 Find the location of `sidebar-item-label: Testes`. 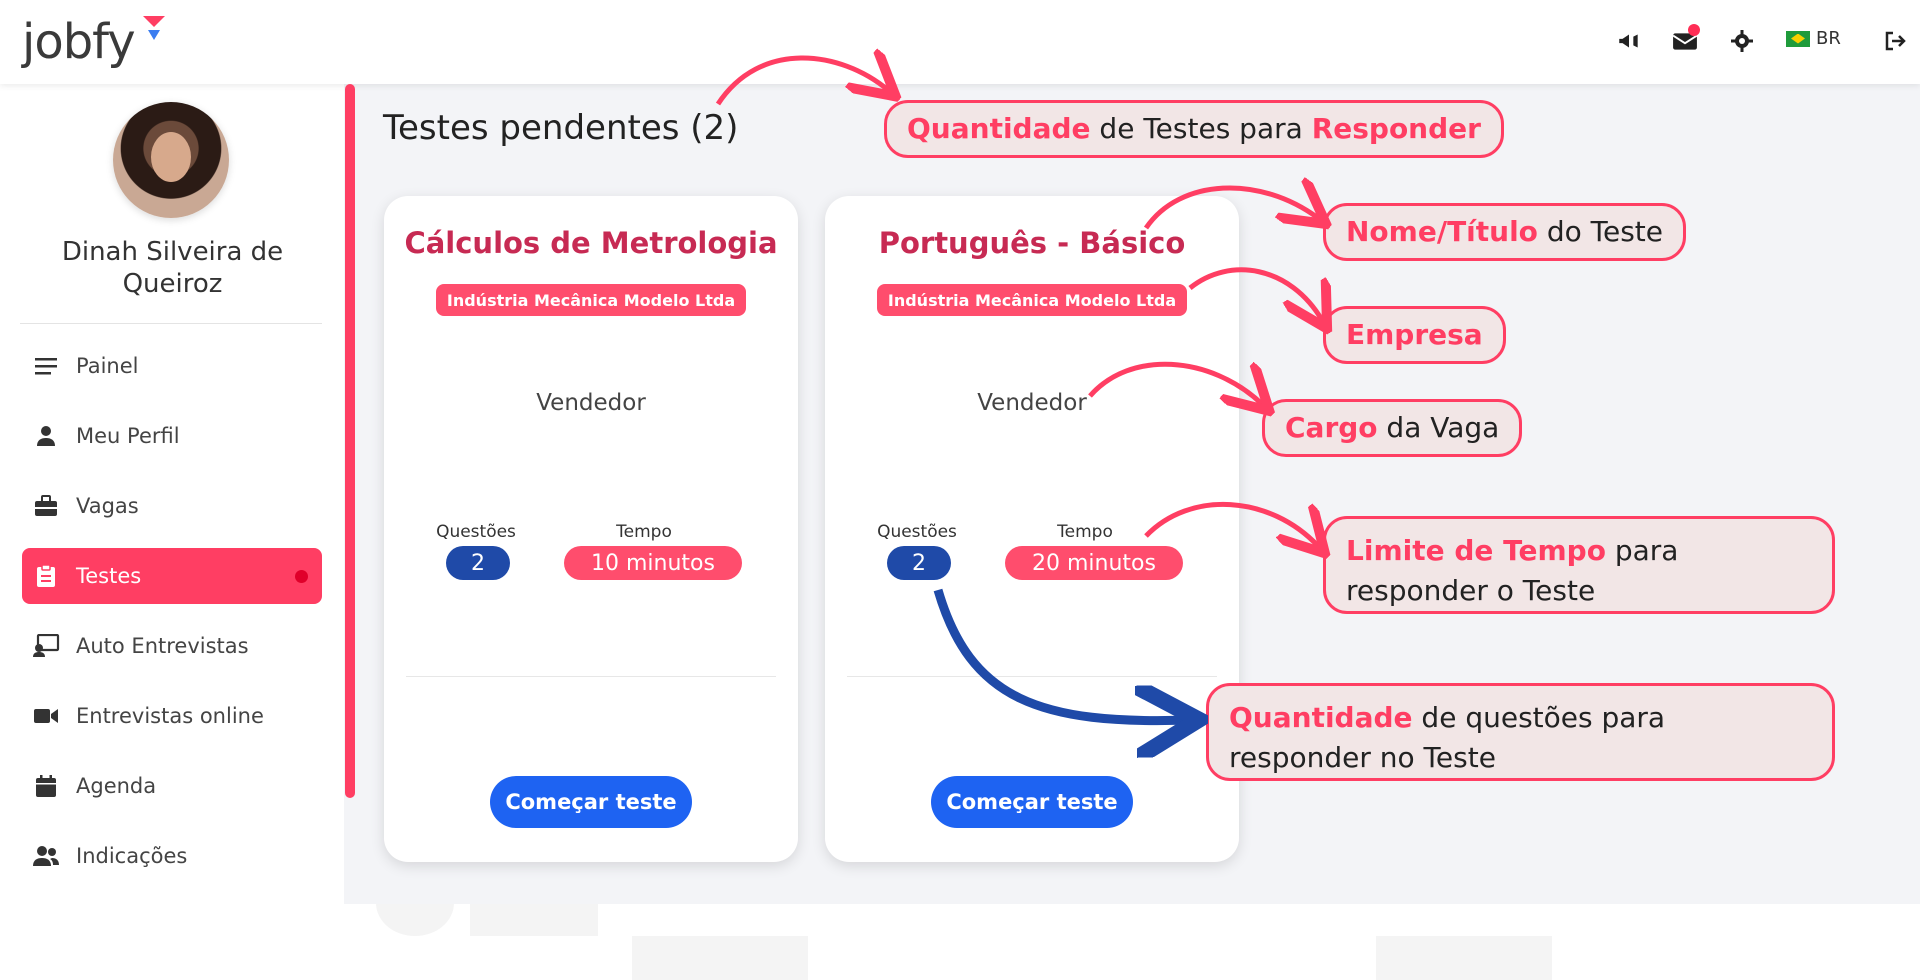

sidebar-item-label: Testes is located at coordinates (109, 576).